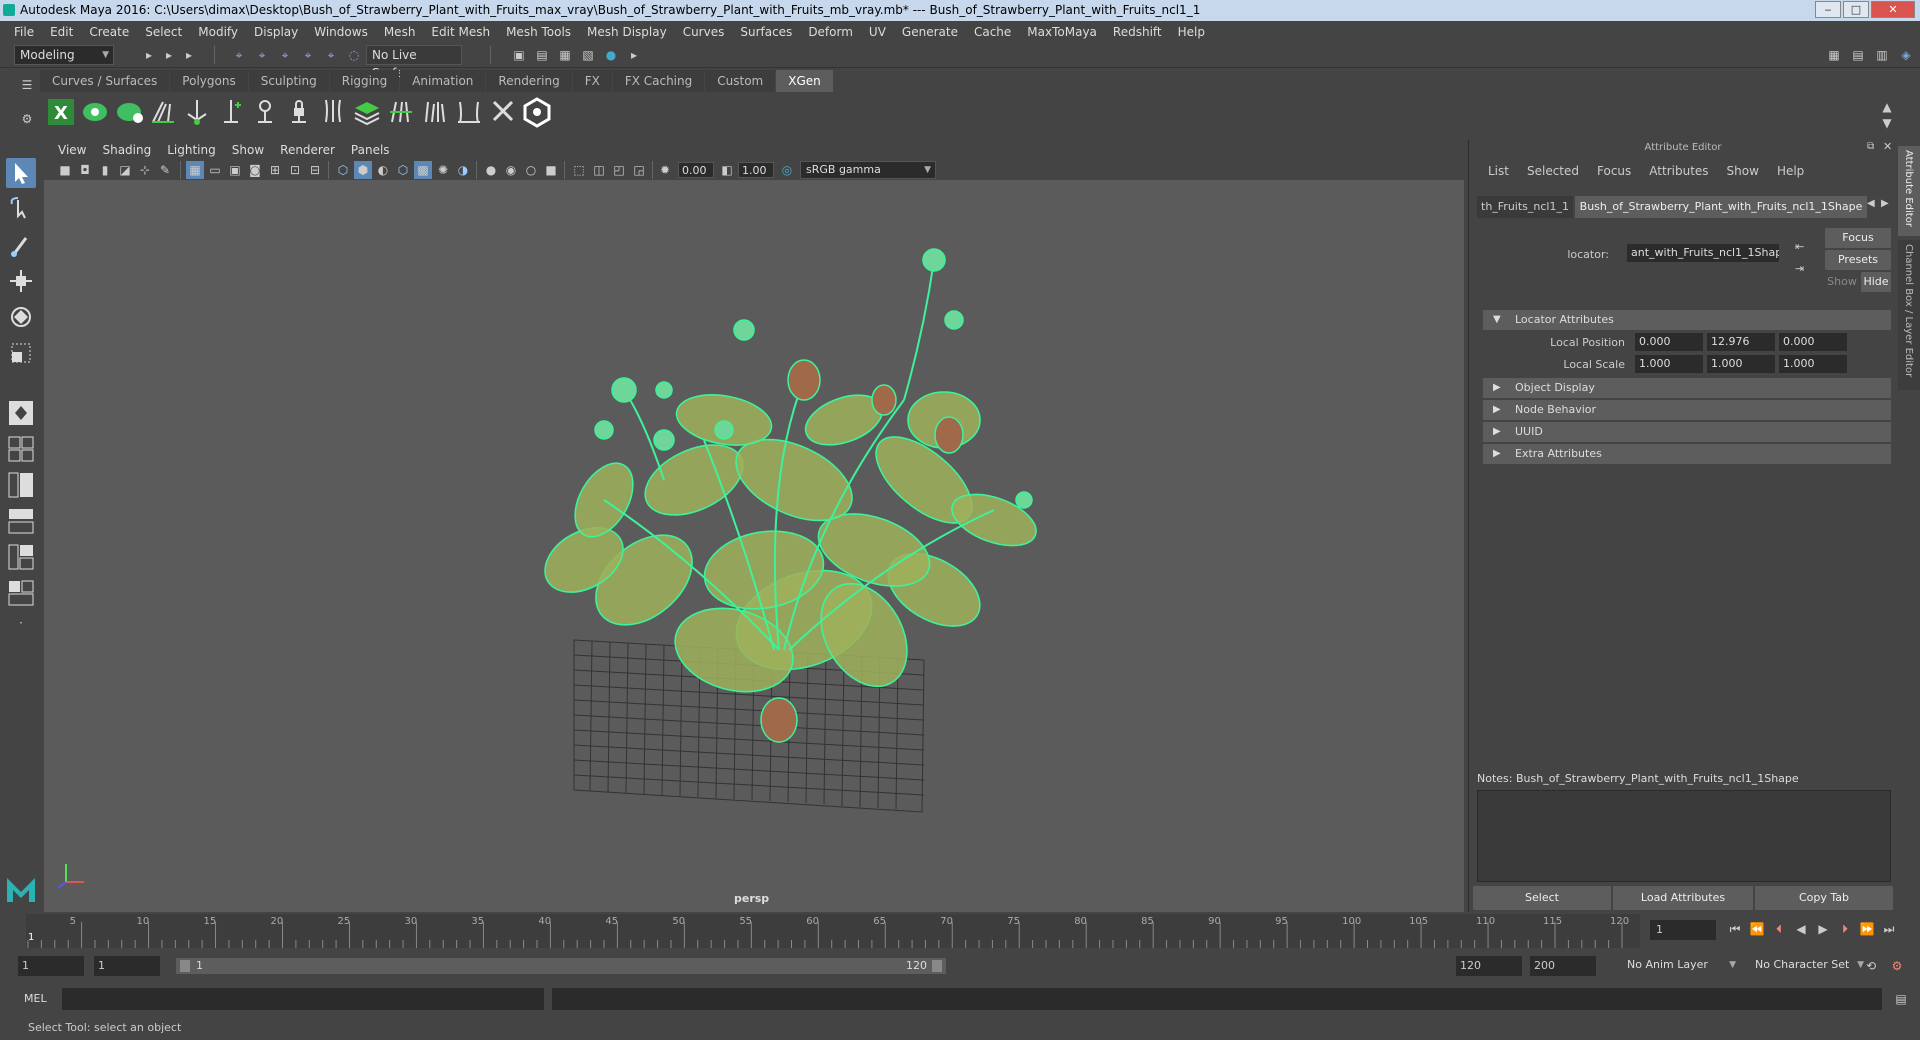 Image resolution: width=1920 pixels, height=1040 pixels. Describe the element at coordinates (868, 170) in the screenshot. I see `color-space-dropdown: sRGB gamma ▼` at that location.